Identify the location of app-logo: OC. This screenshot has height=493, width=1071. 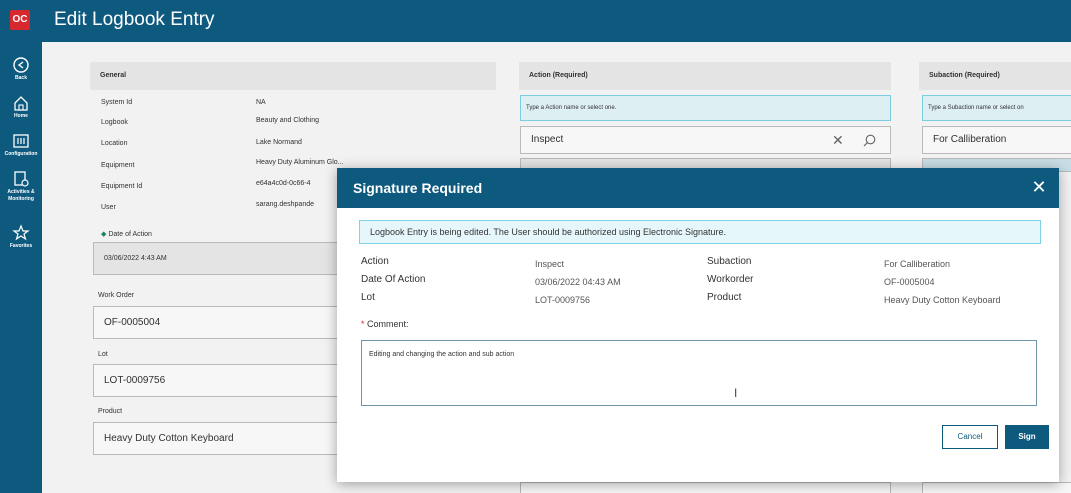
(20, 20).